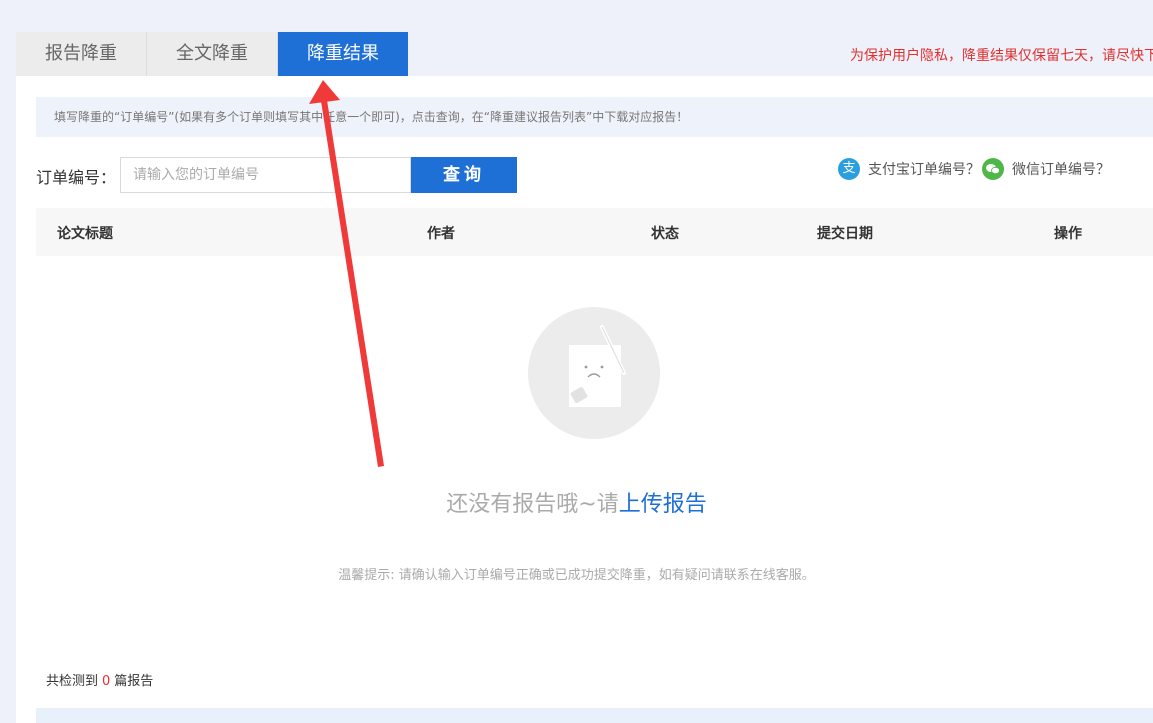  I want to click on empty-document-icon, so click(597, 366).